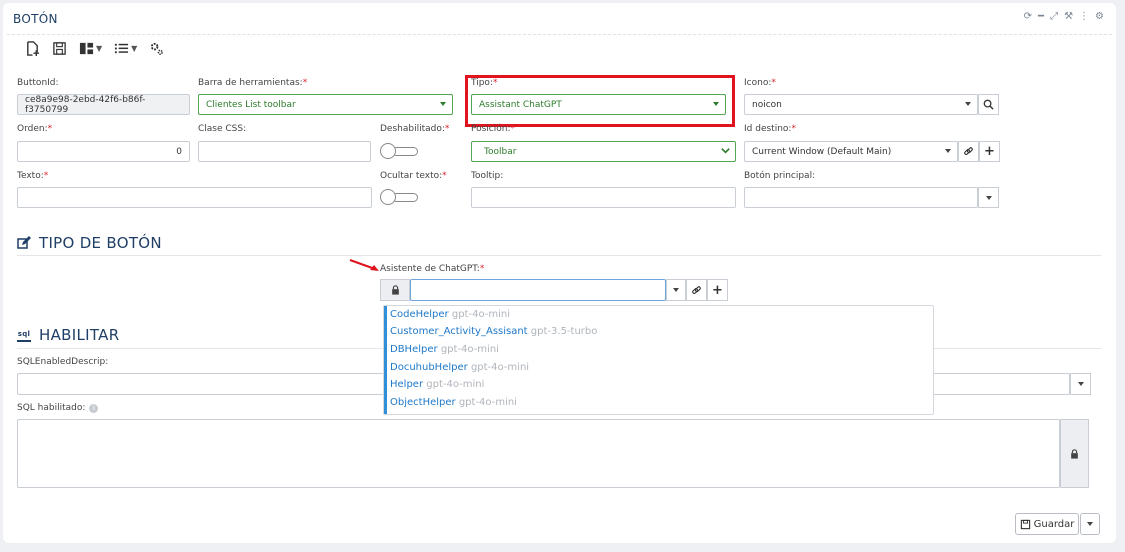 This screenshot has width=1125, height=552. Describe the element at coordinates (35, 19) in the screenshot. I see `page-title: BOTÓN` at that location.